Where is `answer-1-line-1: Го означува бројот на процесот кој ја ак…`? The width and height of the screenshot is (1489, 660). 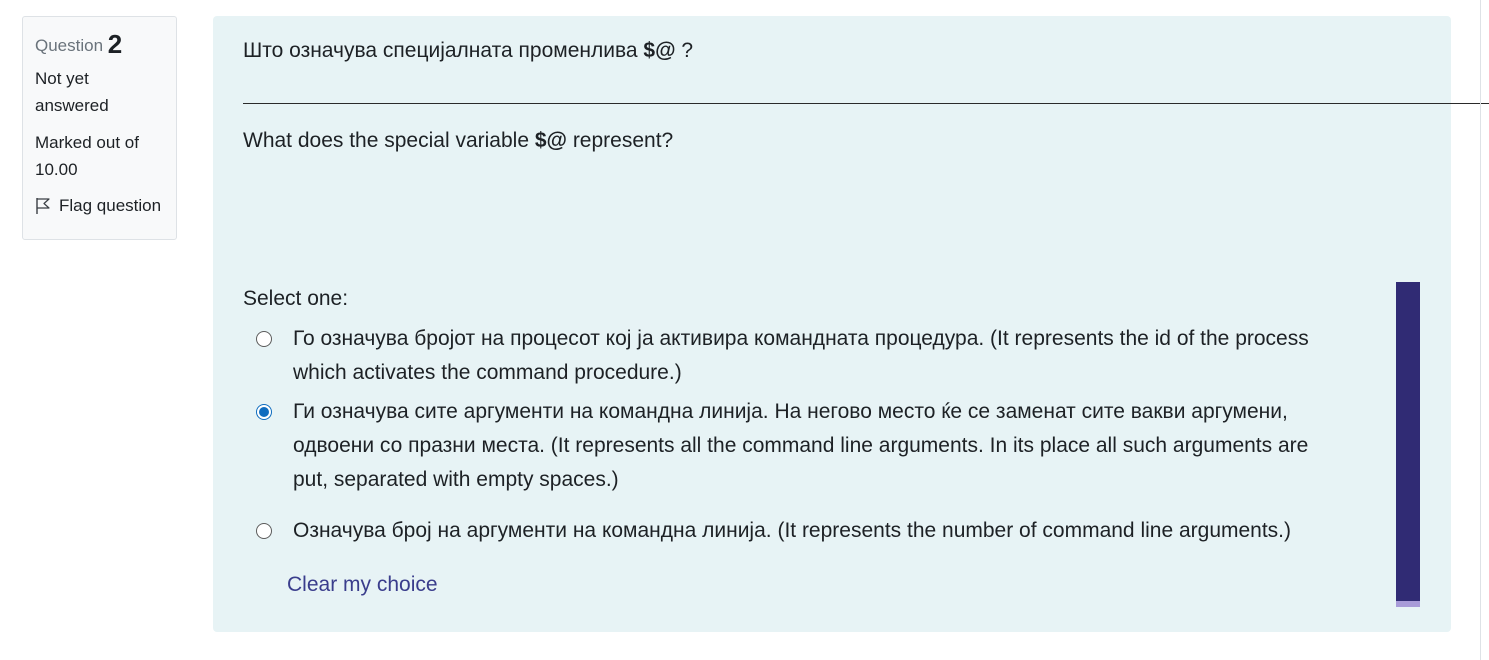
answer-1-line-1: Го означува бројот на процесот кој ја ак… is located at coordinates (801, 338).